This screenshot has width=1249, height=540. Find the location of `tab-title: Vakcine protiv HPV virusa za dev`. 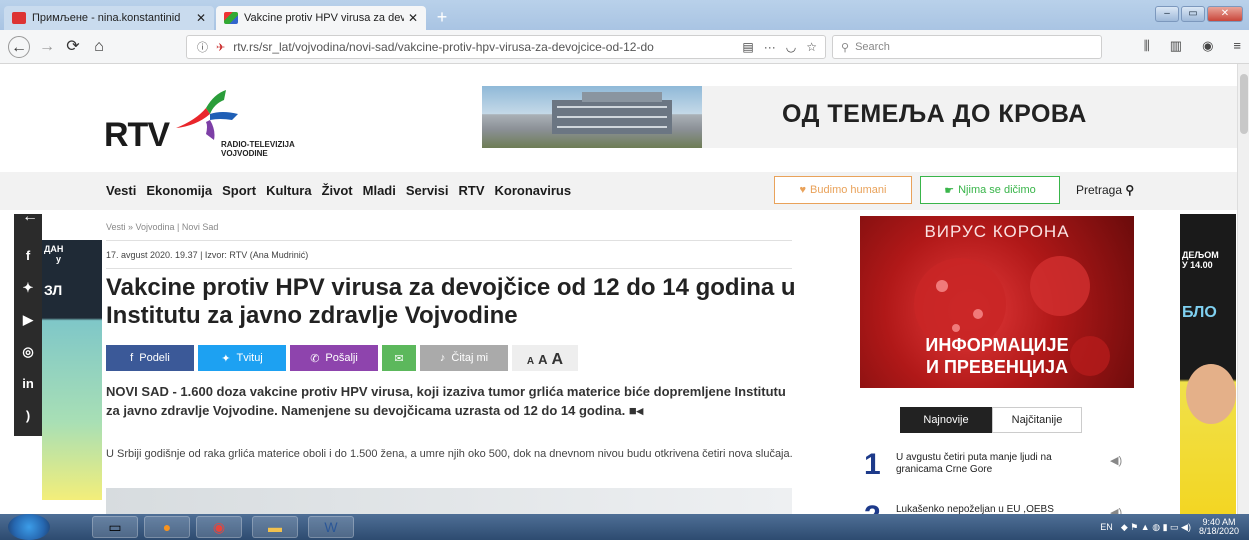

tab-title: Vakcine protiv HPV virusa za dev is located at coordinates (324, 18).